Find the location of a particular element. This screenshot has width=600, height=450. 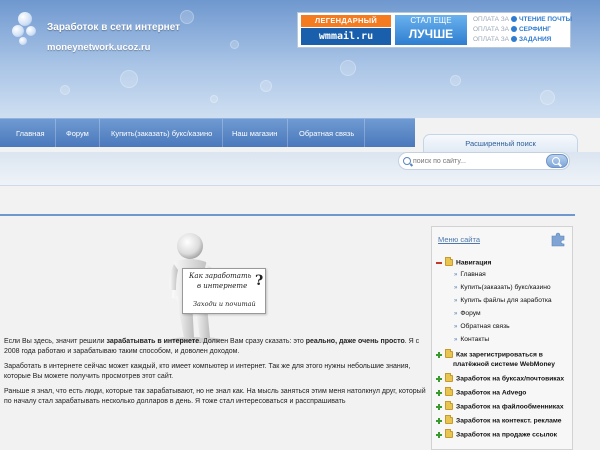

sidebar-subitem-label: Контакты is located at coordinates (475, 339).